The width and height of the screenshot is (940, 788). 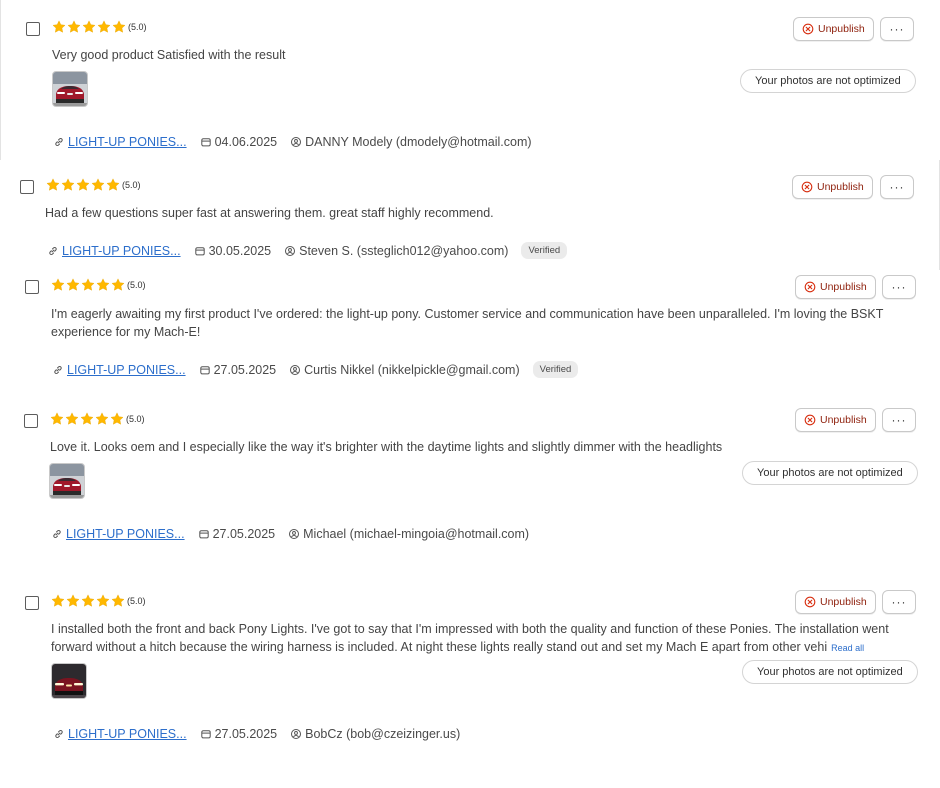 I want to click on card-border, so click(x=0, y=80).